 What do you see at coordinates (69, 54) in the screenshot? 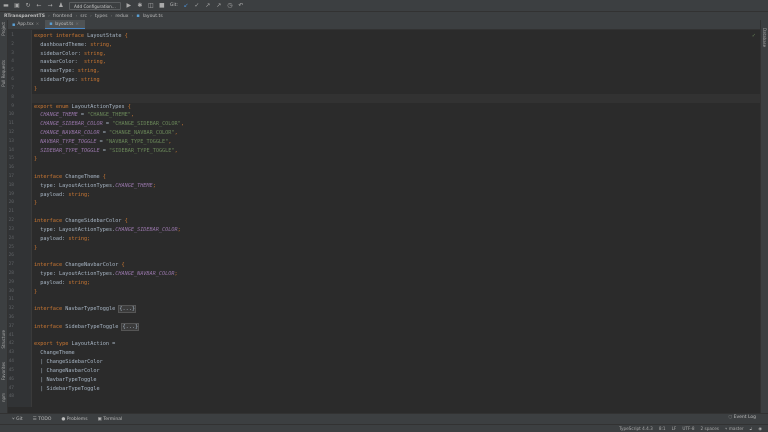
I see `code-text: sidebarColor: string,` at bounding box center [69, 54].